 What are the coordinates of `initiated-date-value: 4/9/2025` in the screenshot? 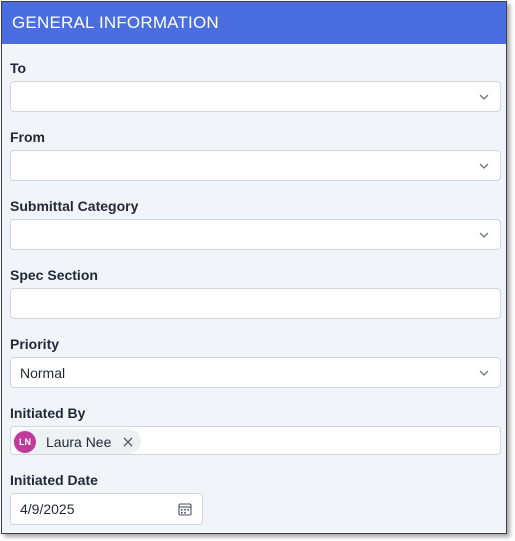 It's located at (47, 509).